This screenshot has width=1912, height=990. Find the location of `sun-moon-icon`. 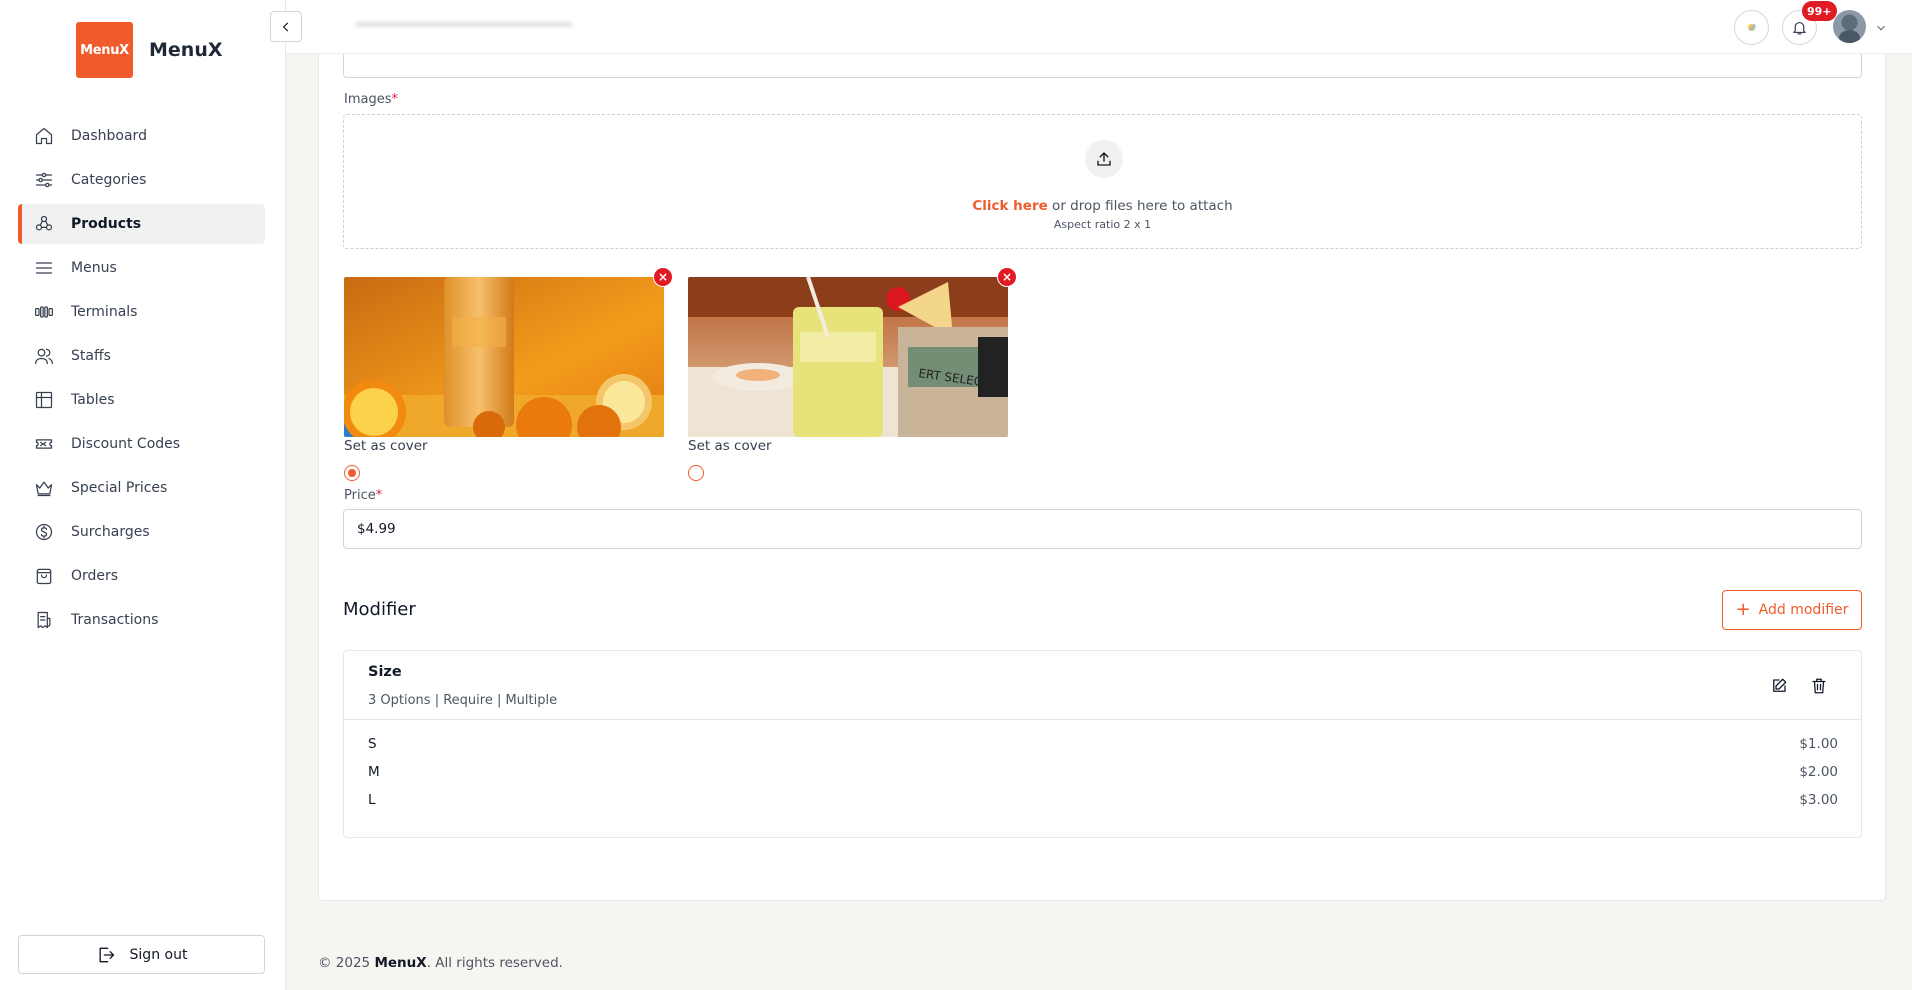

sun-moon-icon is located at coordinates (1751, 27).